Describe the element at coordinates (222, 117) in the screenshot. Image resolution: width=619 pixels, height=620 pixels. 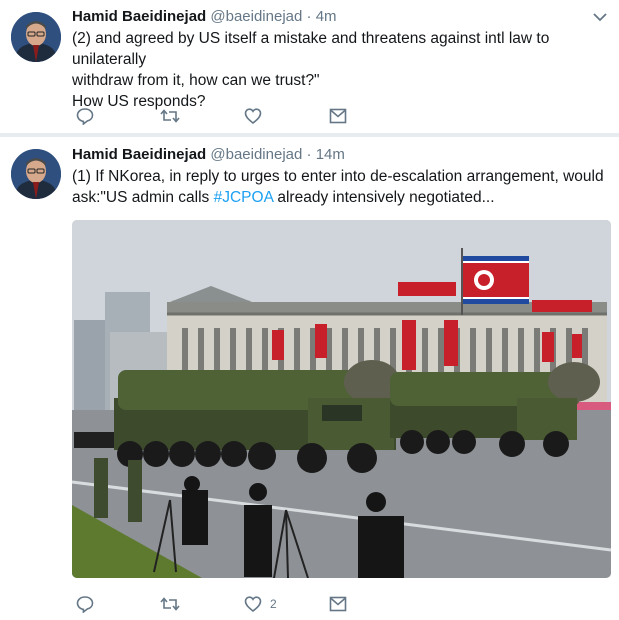
I see `tweet-actions` at that location.